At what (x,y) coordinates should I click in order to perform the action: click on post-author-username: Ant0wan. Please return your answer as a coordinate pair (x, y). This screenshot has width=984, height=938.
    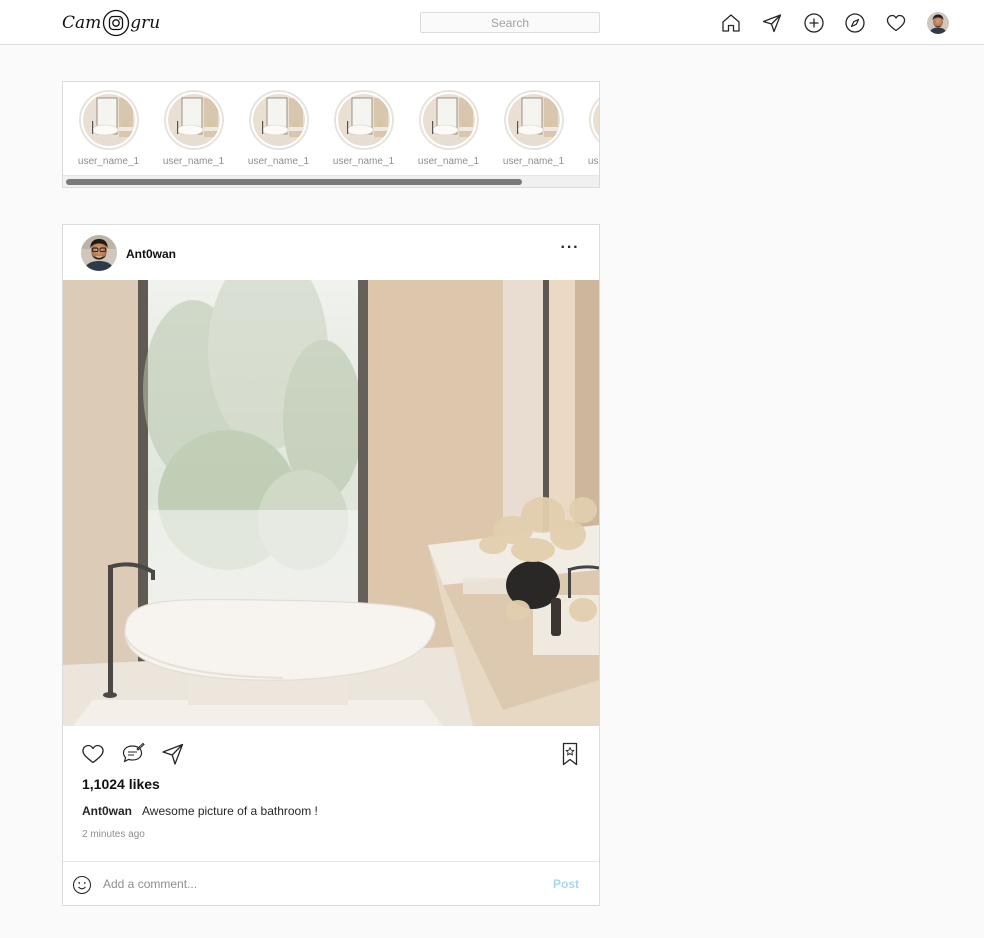
    Looking at the image, I should click on (151, 254).